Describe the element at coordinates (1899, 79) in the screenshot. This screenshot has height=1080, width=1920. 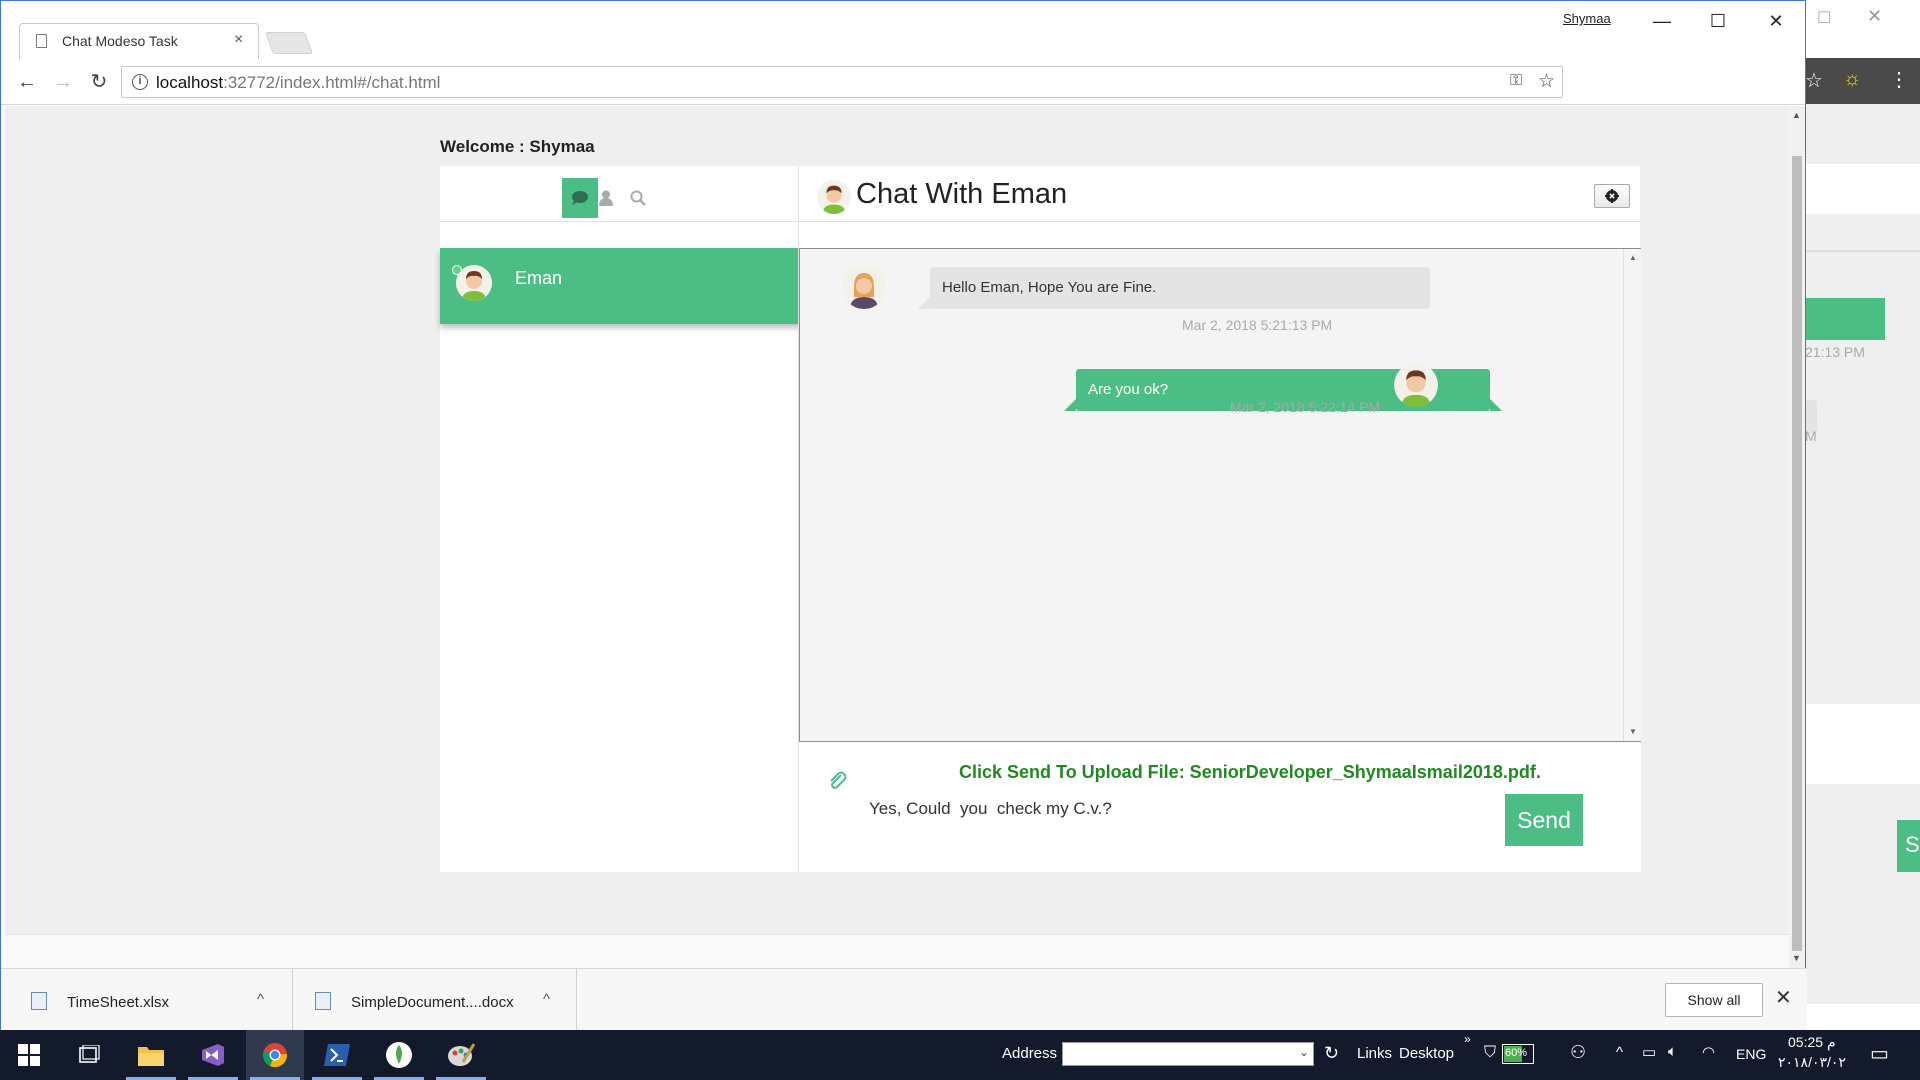
I see `bg-menu-icon: ⋮` at that location.